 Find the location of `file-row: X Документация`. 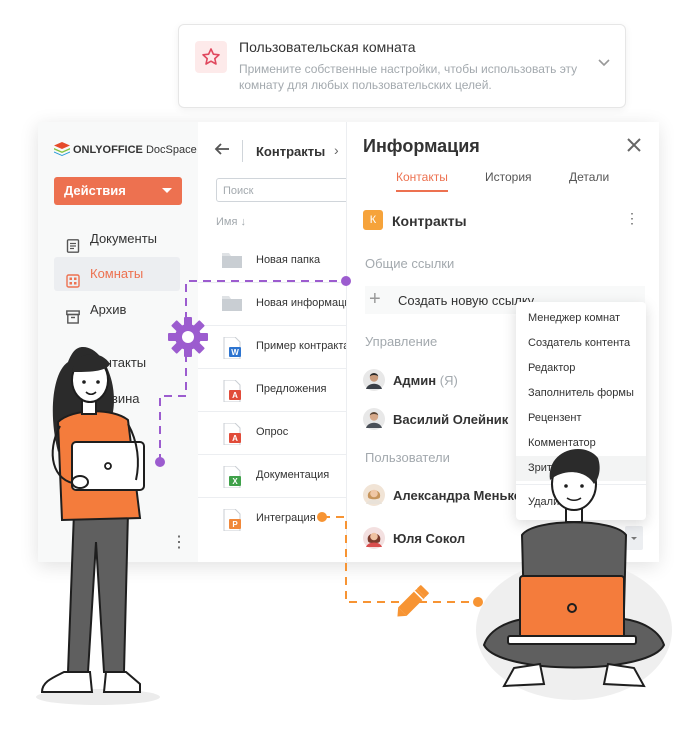

file-row: X Документация is located at coordinates (272, 476).